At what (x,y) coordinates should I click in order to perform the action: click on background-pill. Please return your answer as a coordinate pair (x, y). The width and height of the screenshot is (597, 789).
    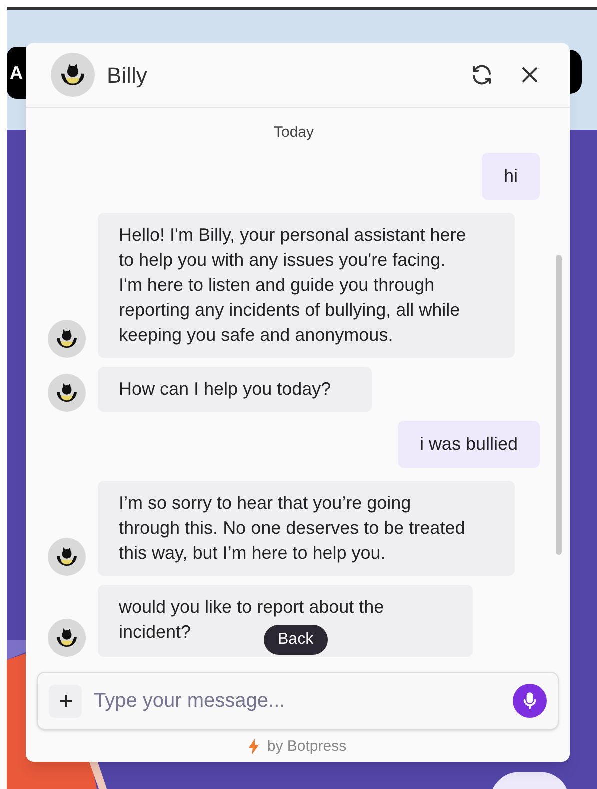
    Looking at the image, I should click on (576, 72).